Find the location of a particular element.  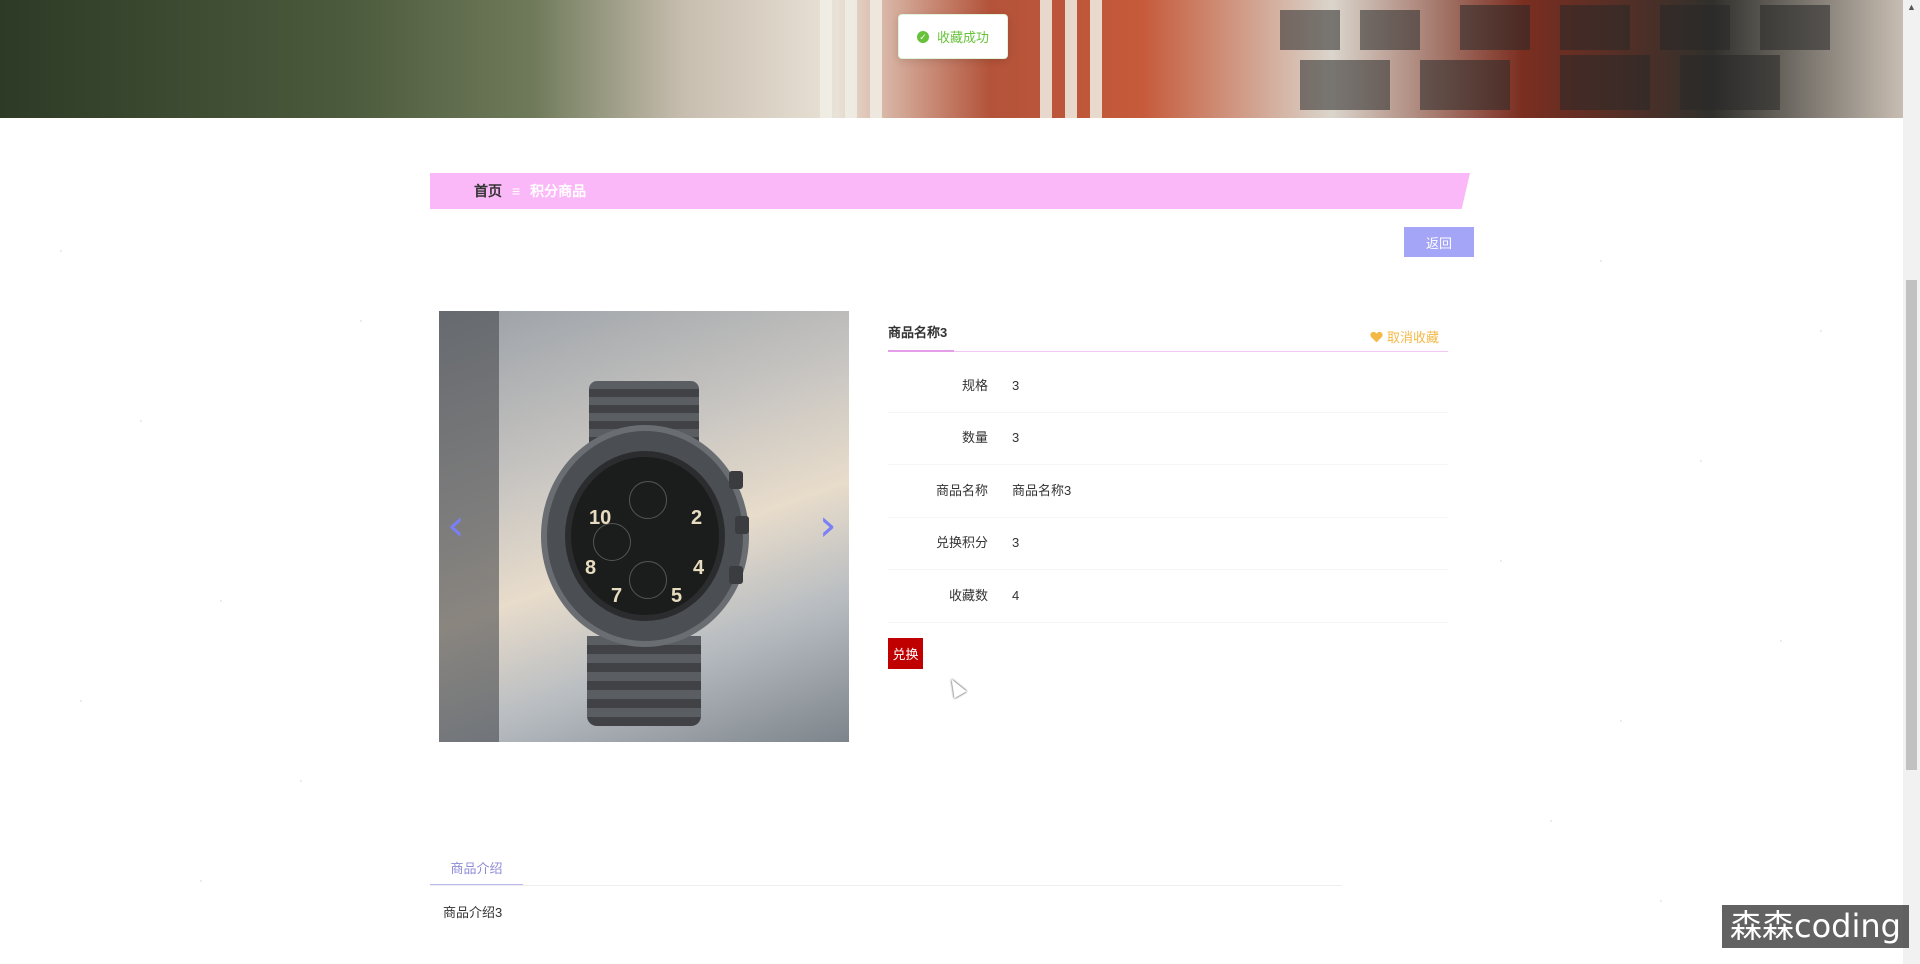

watch-numeral: 7 is located at coordinates (617, 596).